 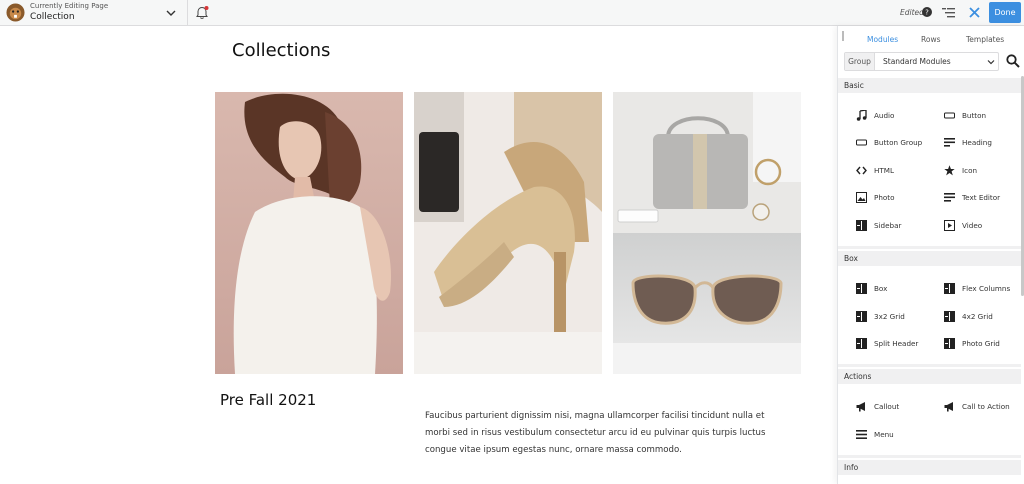 I want to click on close-icon, so click(x=974, y=12).